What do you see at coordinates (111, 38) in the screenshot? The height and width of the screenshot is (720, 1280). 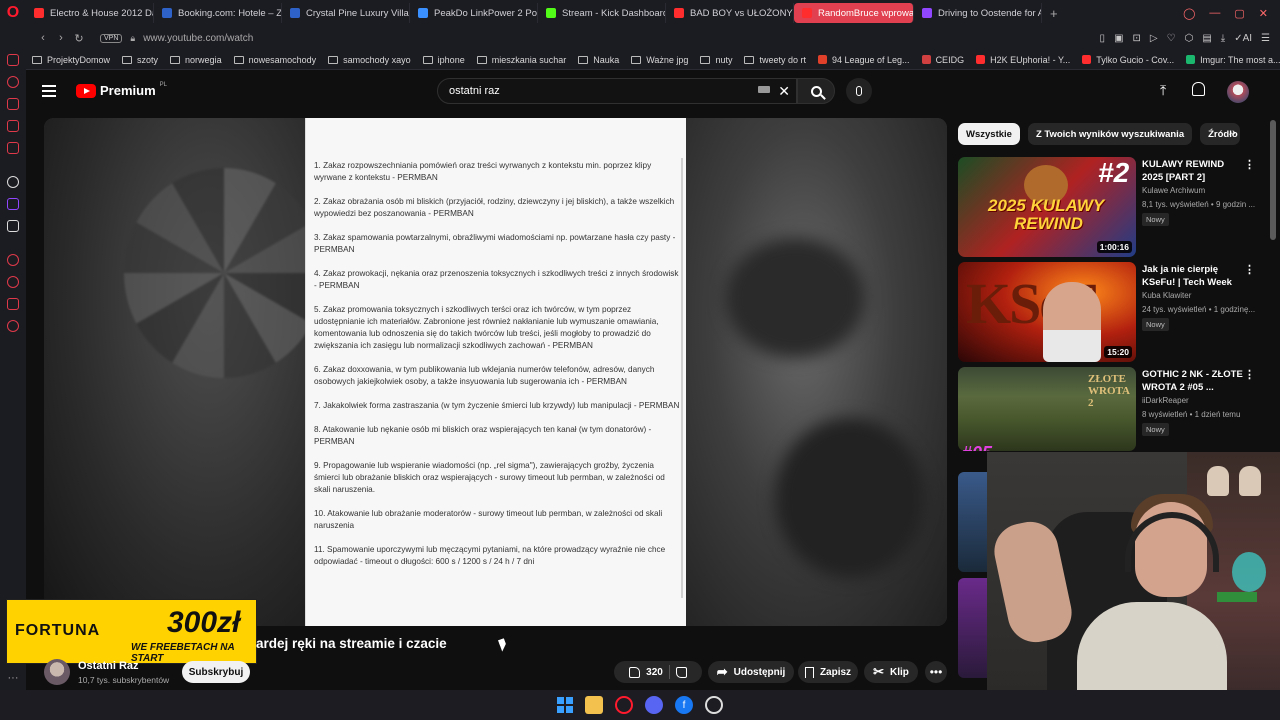 I see `vpn-badge: VPN` at bounding box center [111, 38].